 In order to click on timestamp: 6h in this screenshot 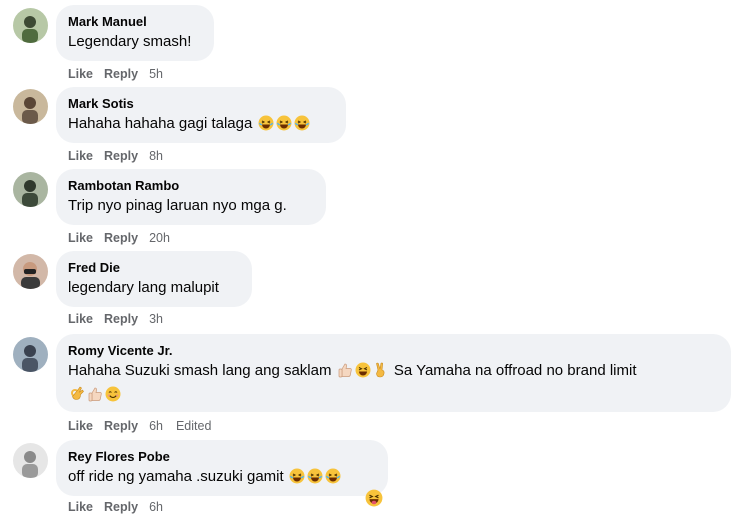, I will do `click(156, 426)`.